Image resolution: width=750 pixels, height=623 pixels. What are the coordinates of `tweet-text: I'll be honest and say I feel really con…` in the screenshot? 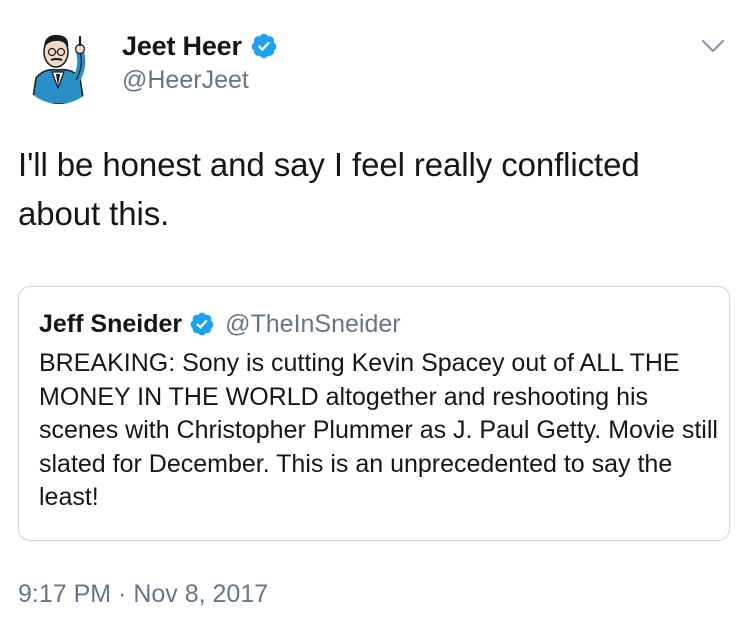 It's located at (329, 189).